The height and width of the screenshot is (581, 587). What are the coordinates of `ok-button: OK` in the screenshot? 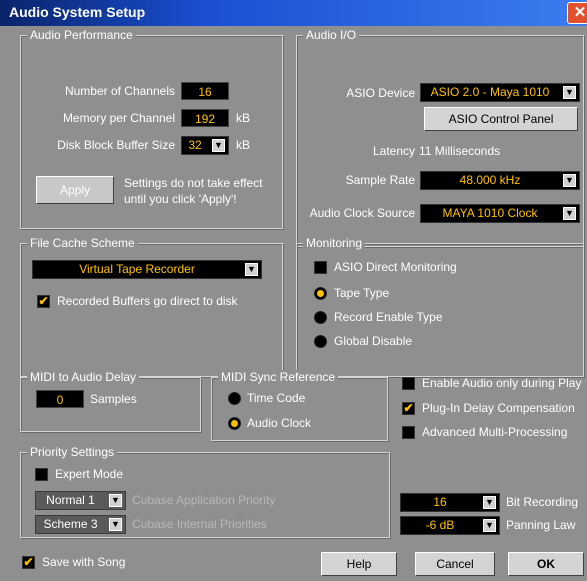 It's located at (546, 564).